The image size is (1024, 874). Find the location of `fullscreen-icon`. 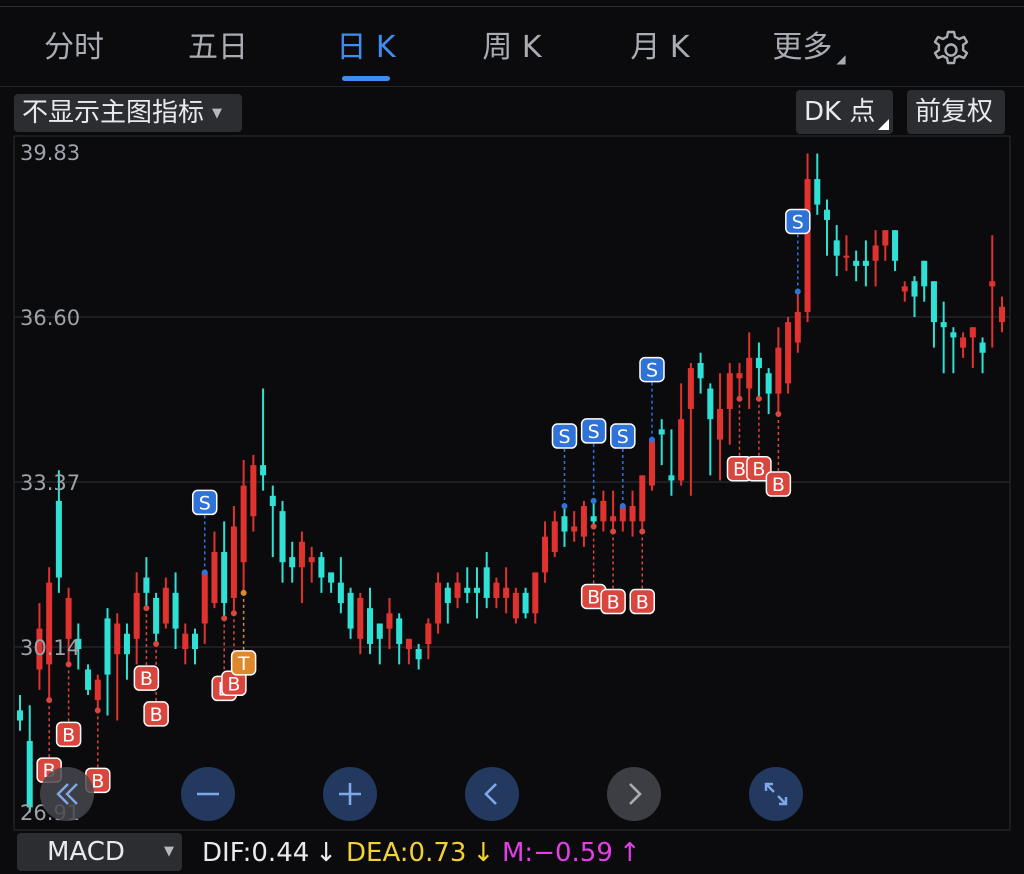

fullscreen-icon is located at coordinates (776, 794).